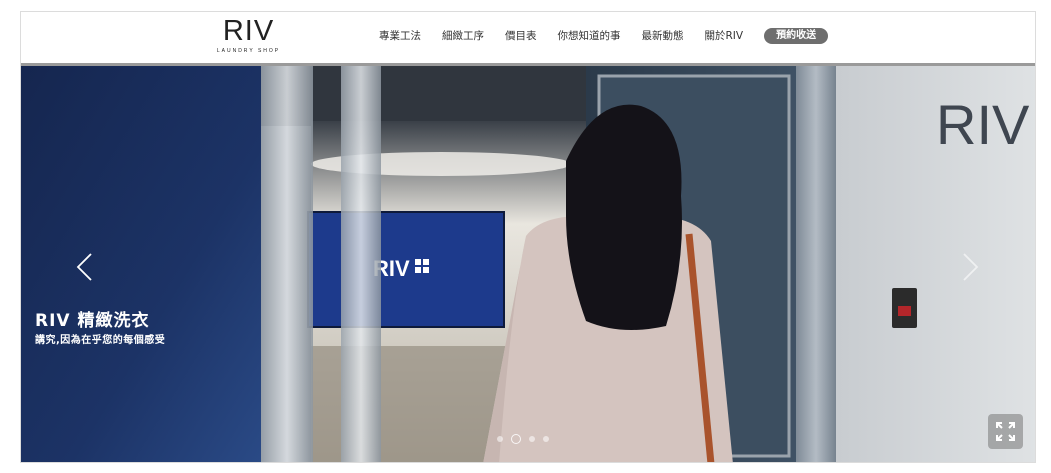  Describe the element at coordinates (521, 36) in the screenshot. I see `nav-item-pricing: 價目表` at that location.